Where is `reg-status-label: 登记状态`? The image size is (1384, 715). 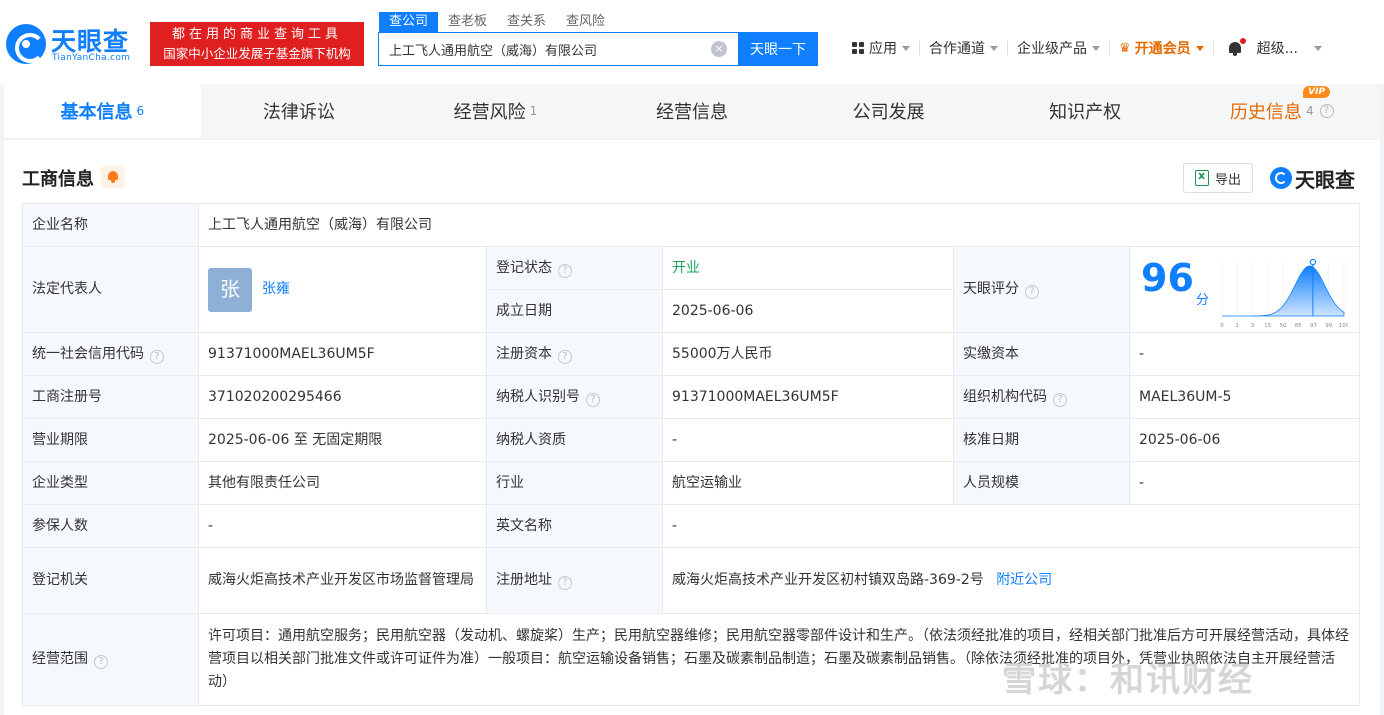 reg-status-label: 登记状态 is located at coordinates (524, 267).